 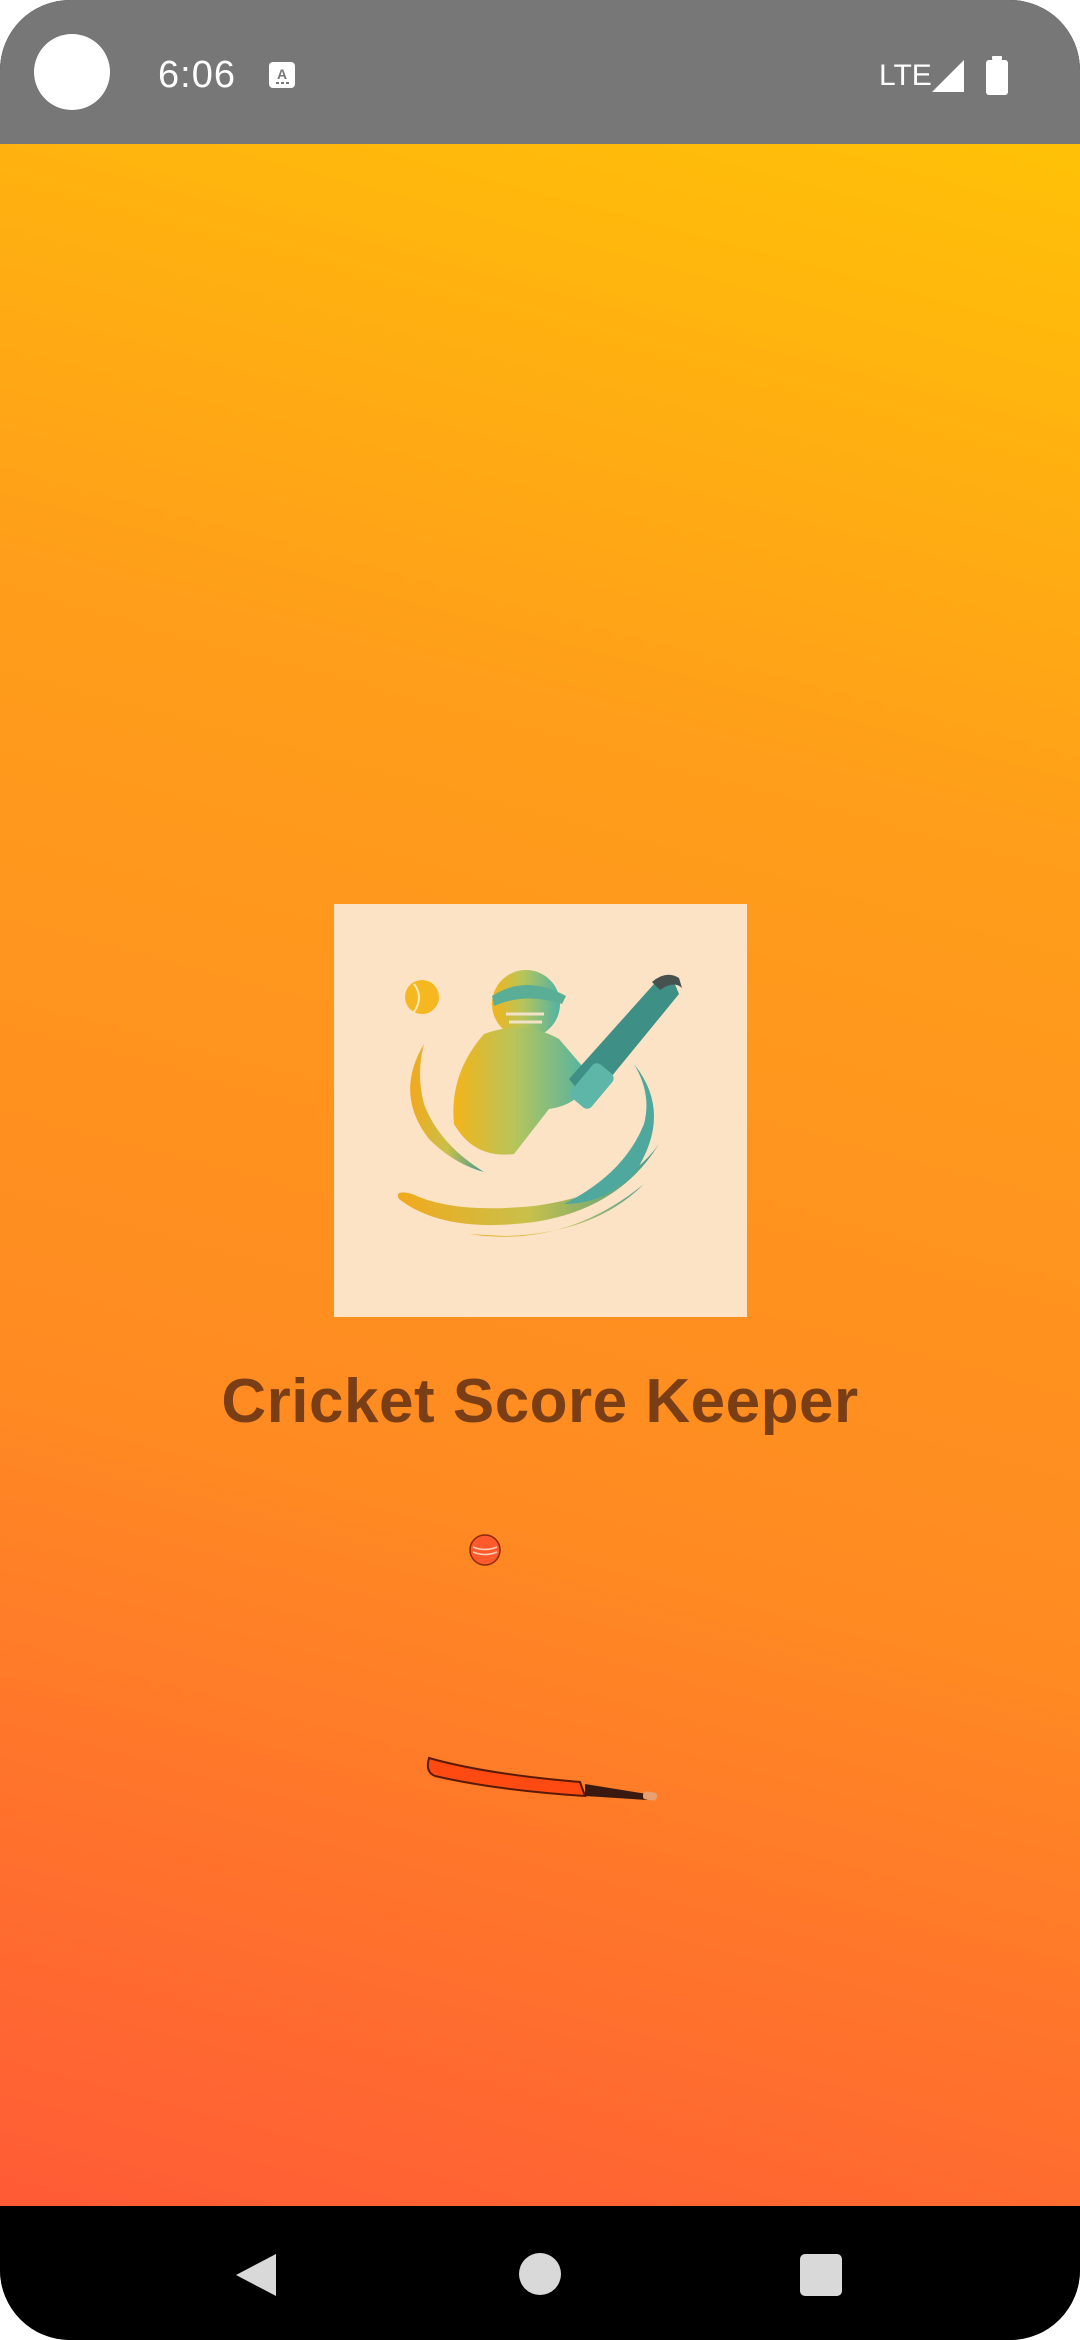 I want to click on camera-cutout, so click(x=72, y=72).